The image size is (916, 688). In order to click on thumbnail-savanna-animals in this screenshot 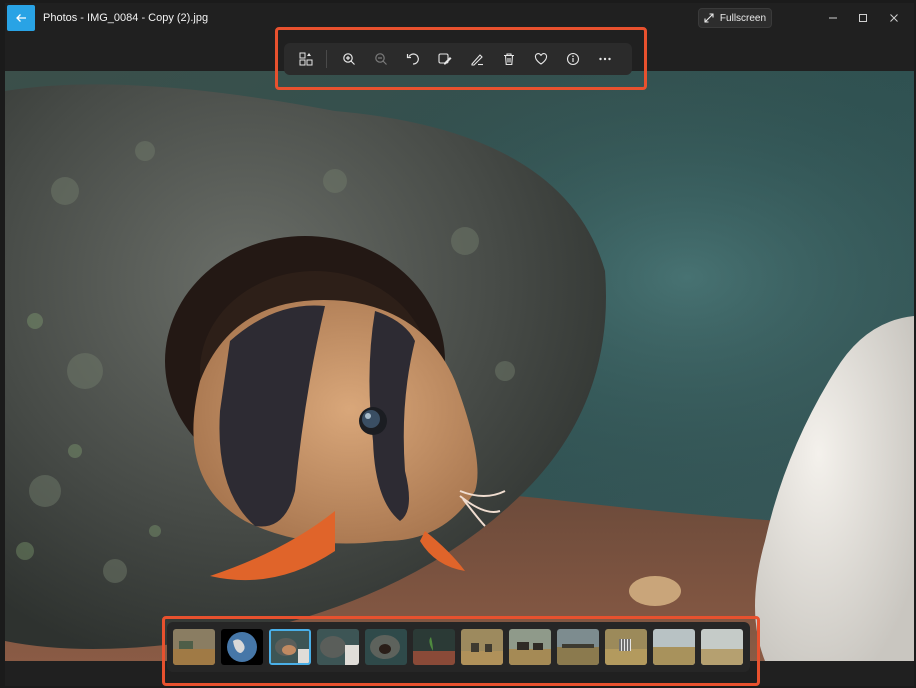, I will do `click(482, 647)`.